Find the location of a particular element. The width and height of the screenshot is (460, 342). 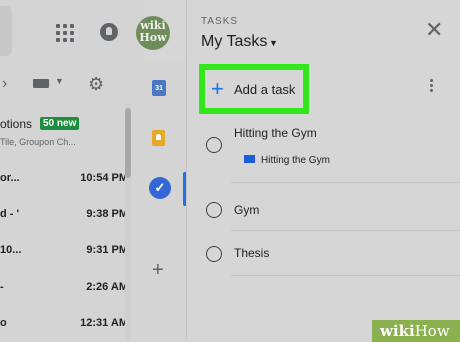

mail-icon is located at coordinates (249, 159).